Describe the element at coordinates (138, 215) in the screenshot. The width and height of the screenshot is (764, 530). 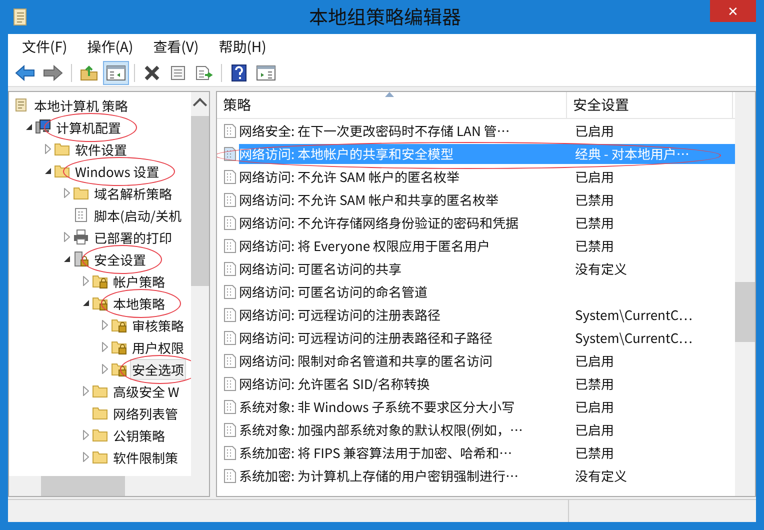
I see `tree-item: 脚本(启动/关机` at that location.